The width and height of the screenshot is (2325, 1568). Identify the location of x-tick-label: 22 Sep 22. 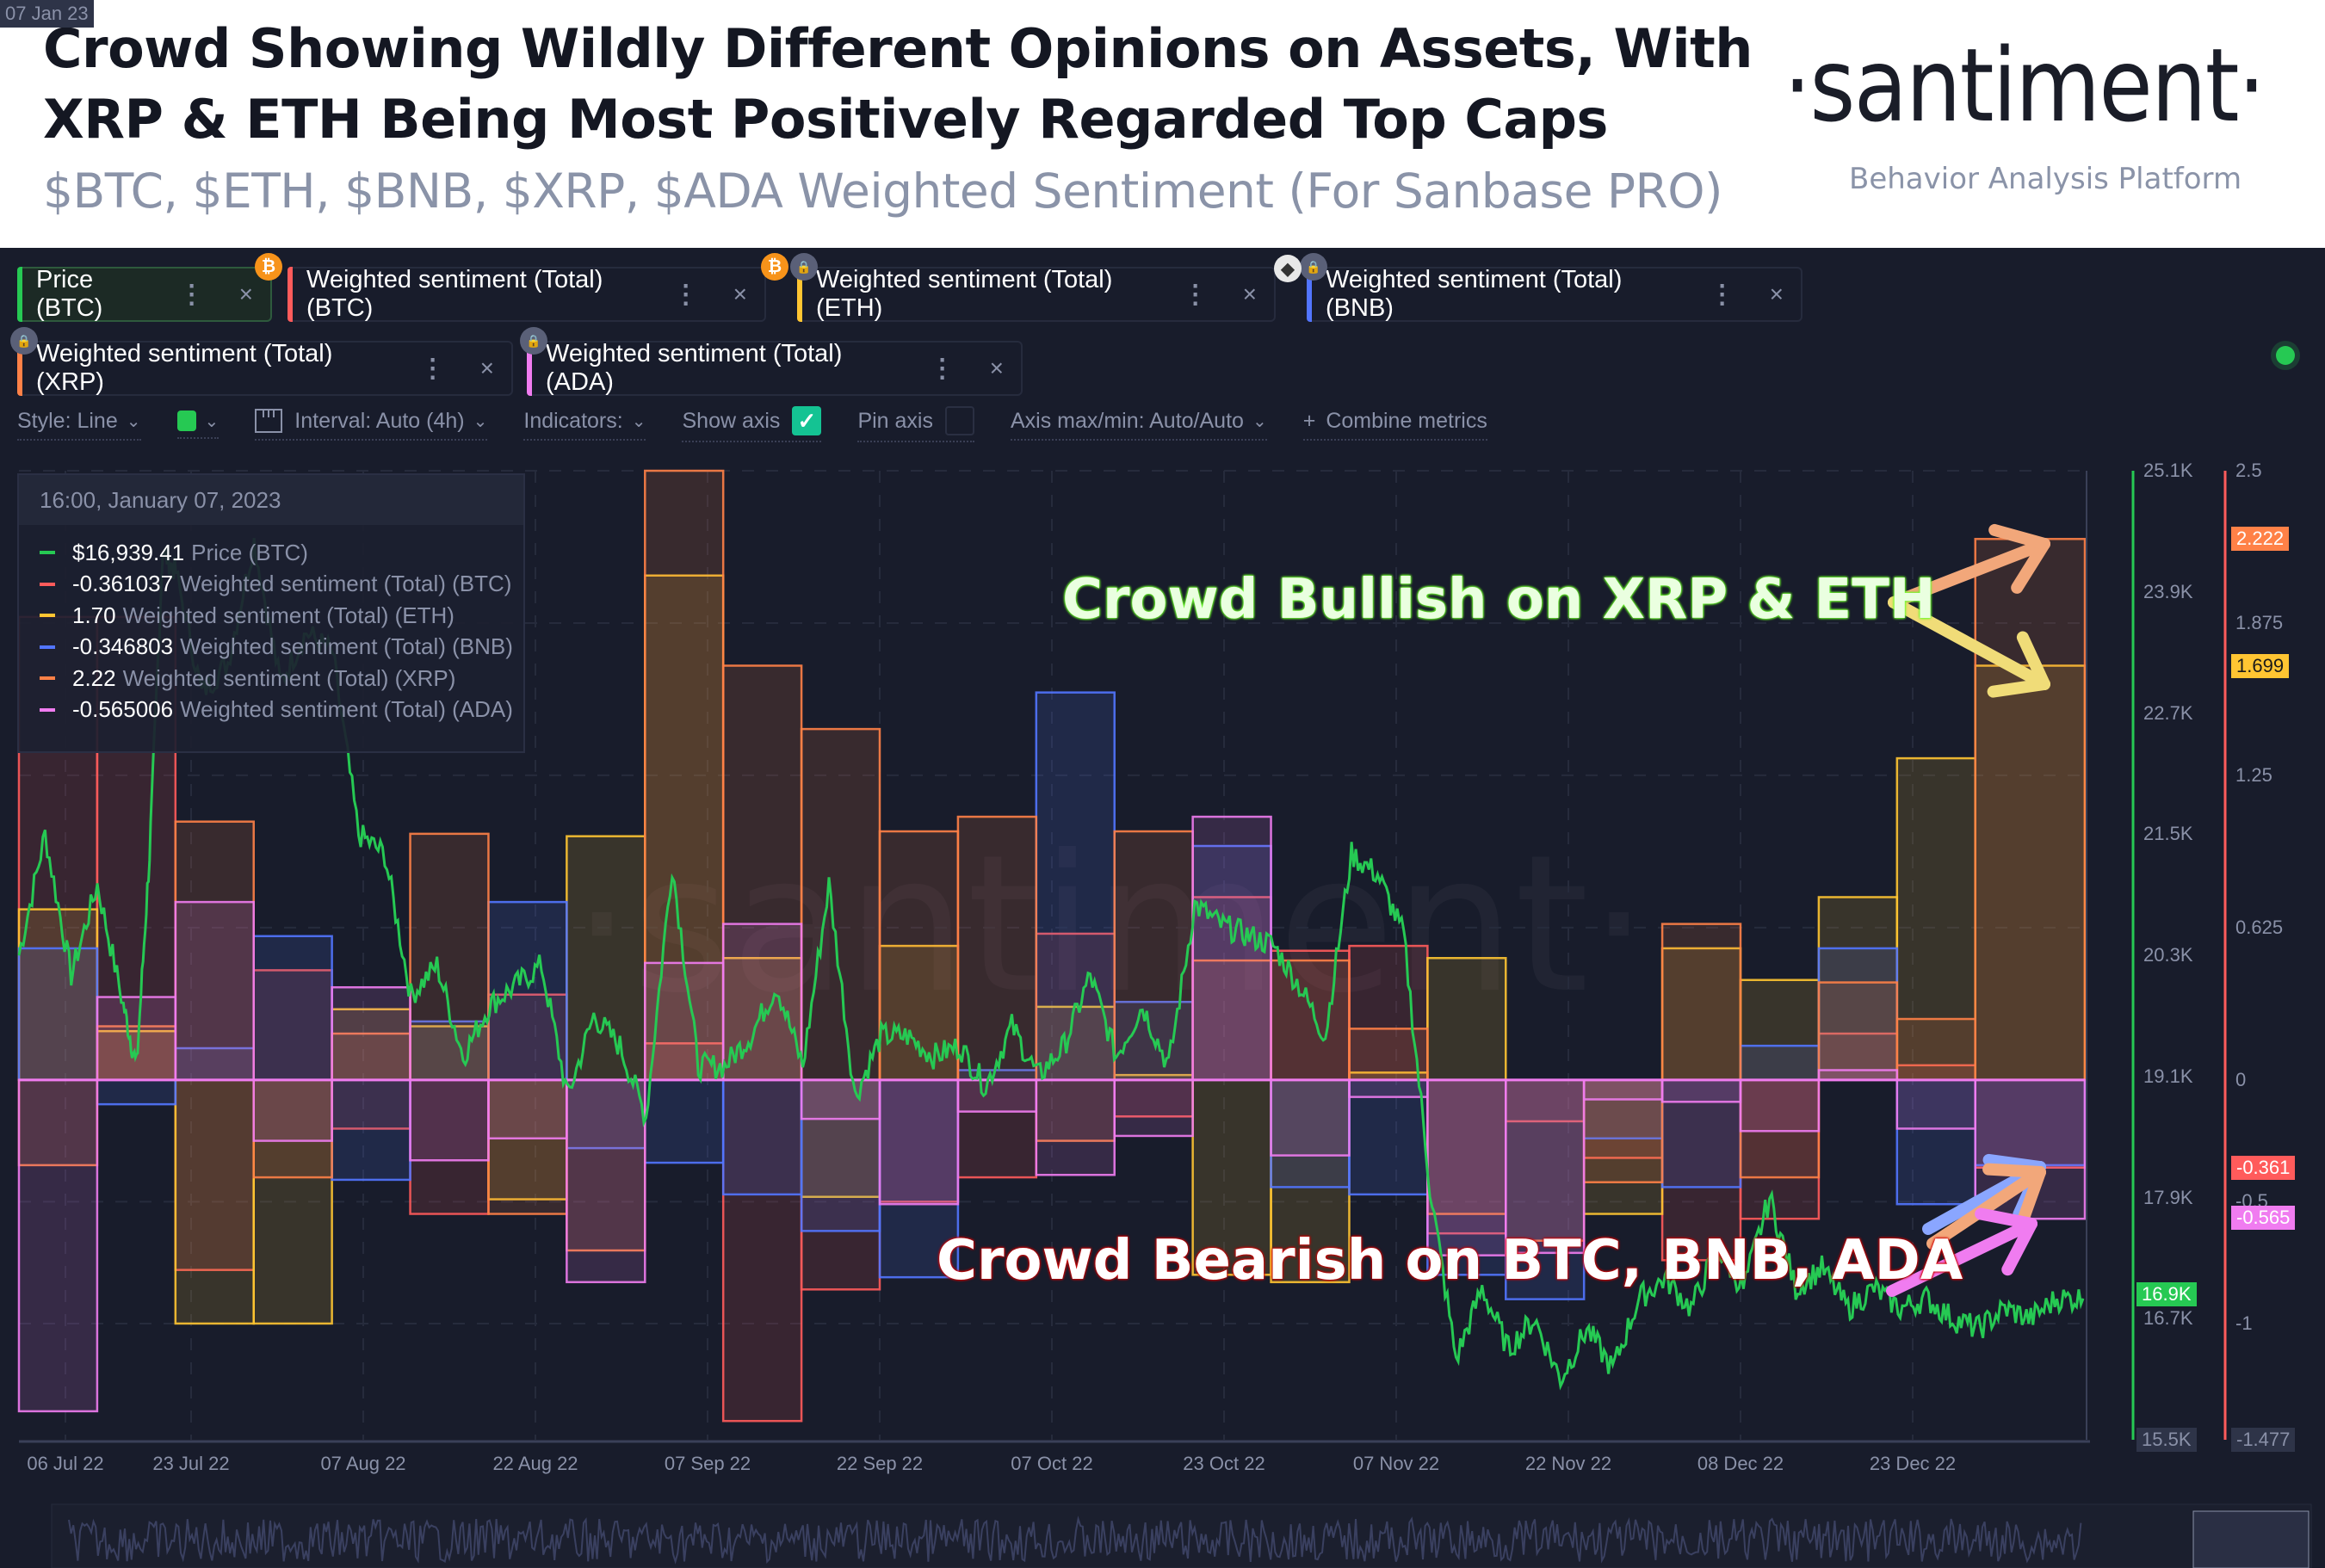
(880, 1463).